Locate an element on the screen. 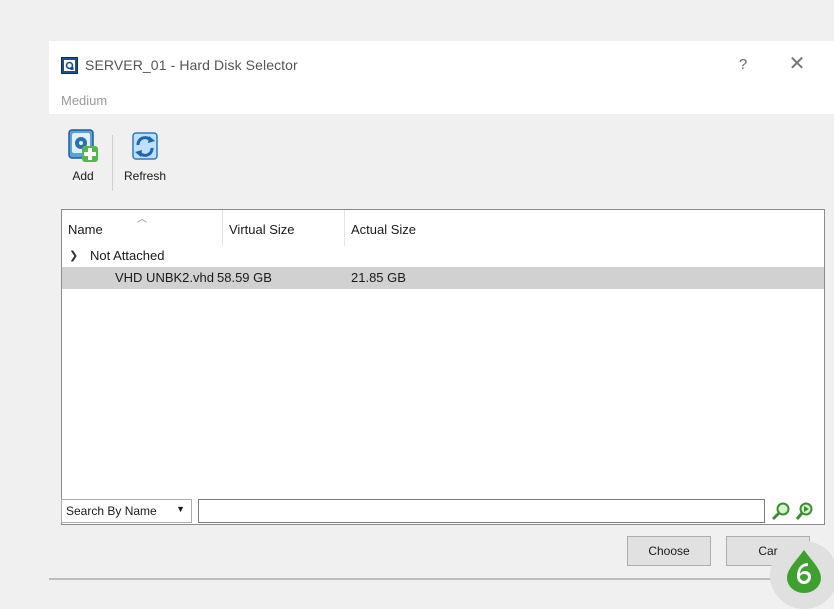  window-bottom-border is located at coordinates (441, 579).